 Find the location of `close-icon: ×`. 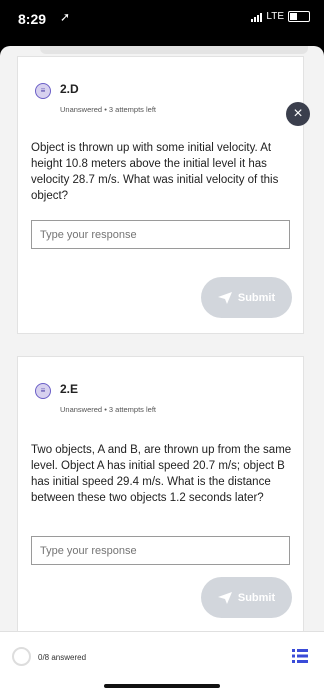

close-icon: × is located at coordinates (298, 114).